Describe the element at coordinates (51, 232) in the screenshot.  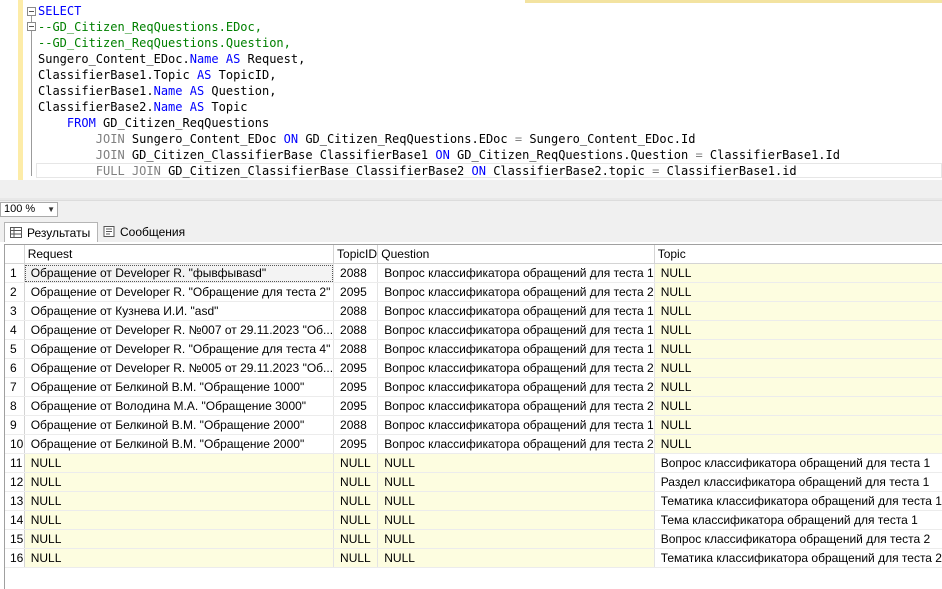
I see `tab-results: Результаты` at that location.